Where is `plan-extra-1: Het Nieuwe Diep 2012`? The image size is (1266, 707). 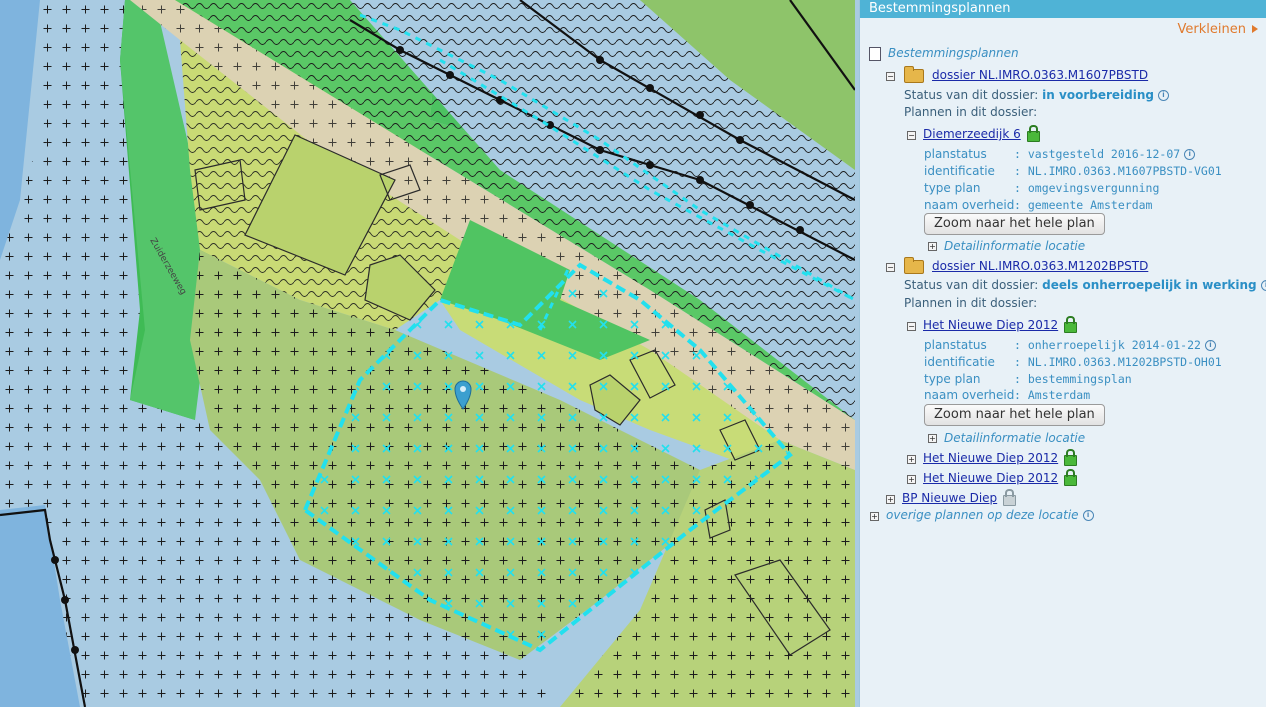 plan-extra-1: Het Nieuwe Diep 2012 is located at coordinates (1000, 457).